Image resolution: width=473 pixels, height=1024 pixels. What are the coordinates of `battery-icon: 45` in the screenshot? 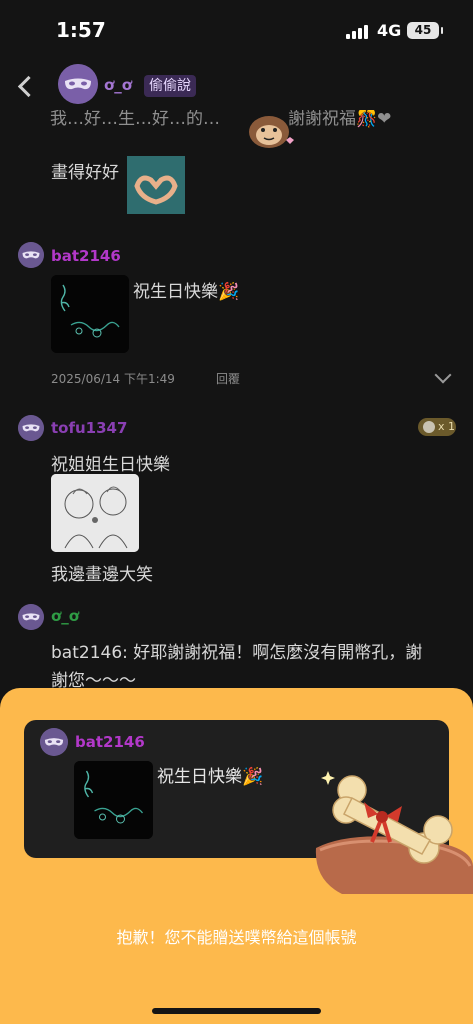 It's located at (425, 30).